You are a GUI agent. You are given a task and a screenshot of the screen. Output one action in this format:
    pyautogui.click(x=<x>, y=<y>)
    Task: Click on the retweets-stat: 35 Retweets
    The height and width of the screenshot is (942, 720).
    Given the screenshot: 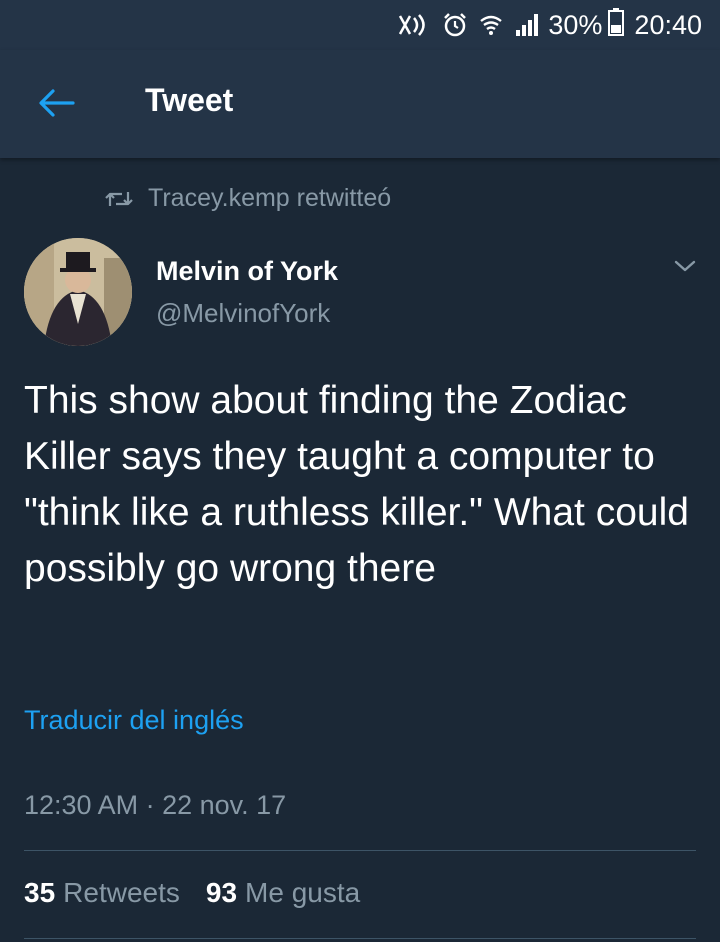 What is the action you would take?
    pyautogui.click(x=102, y=893)
    